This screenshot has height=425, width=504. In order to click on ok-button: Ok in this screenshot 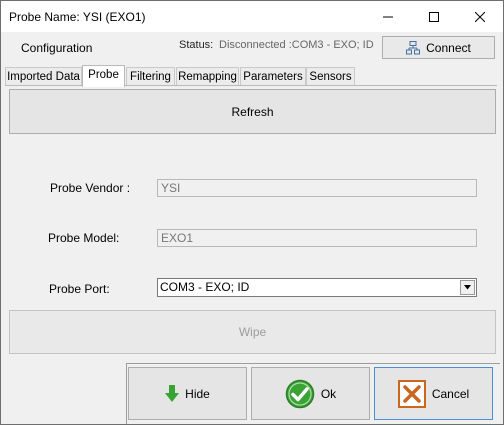, I will do `click(310, 393)`.